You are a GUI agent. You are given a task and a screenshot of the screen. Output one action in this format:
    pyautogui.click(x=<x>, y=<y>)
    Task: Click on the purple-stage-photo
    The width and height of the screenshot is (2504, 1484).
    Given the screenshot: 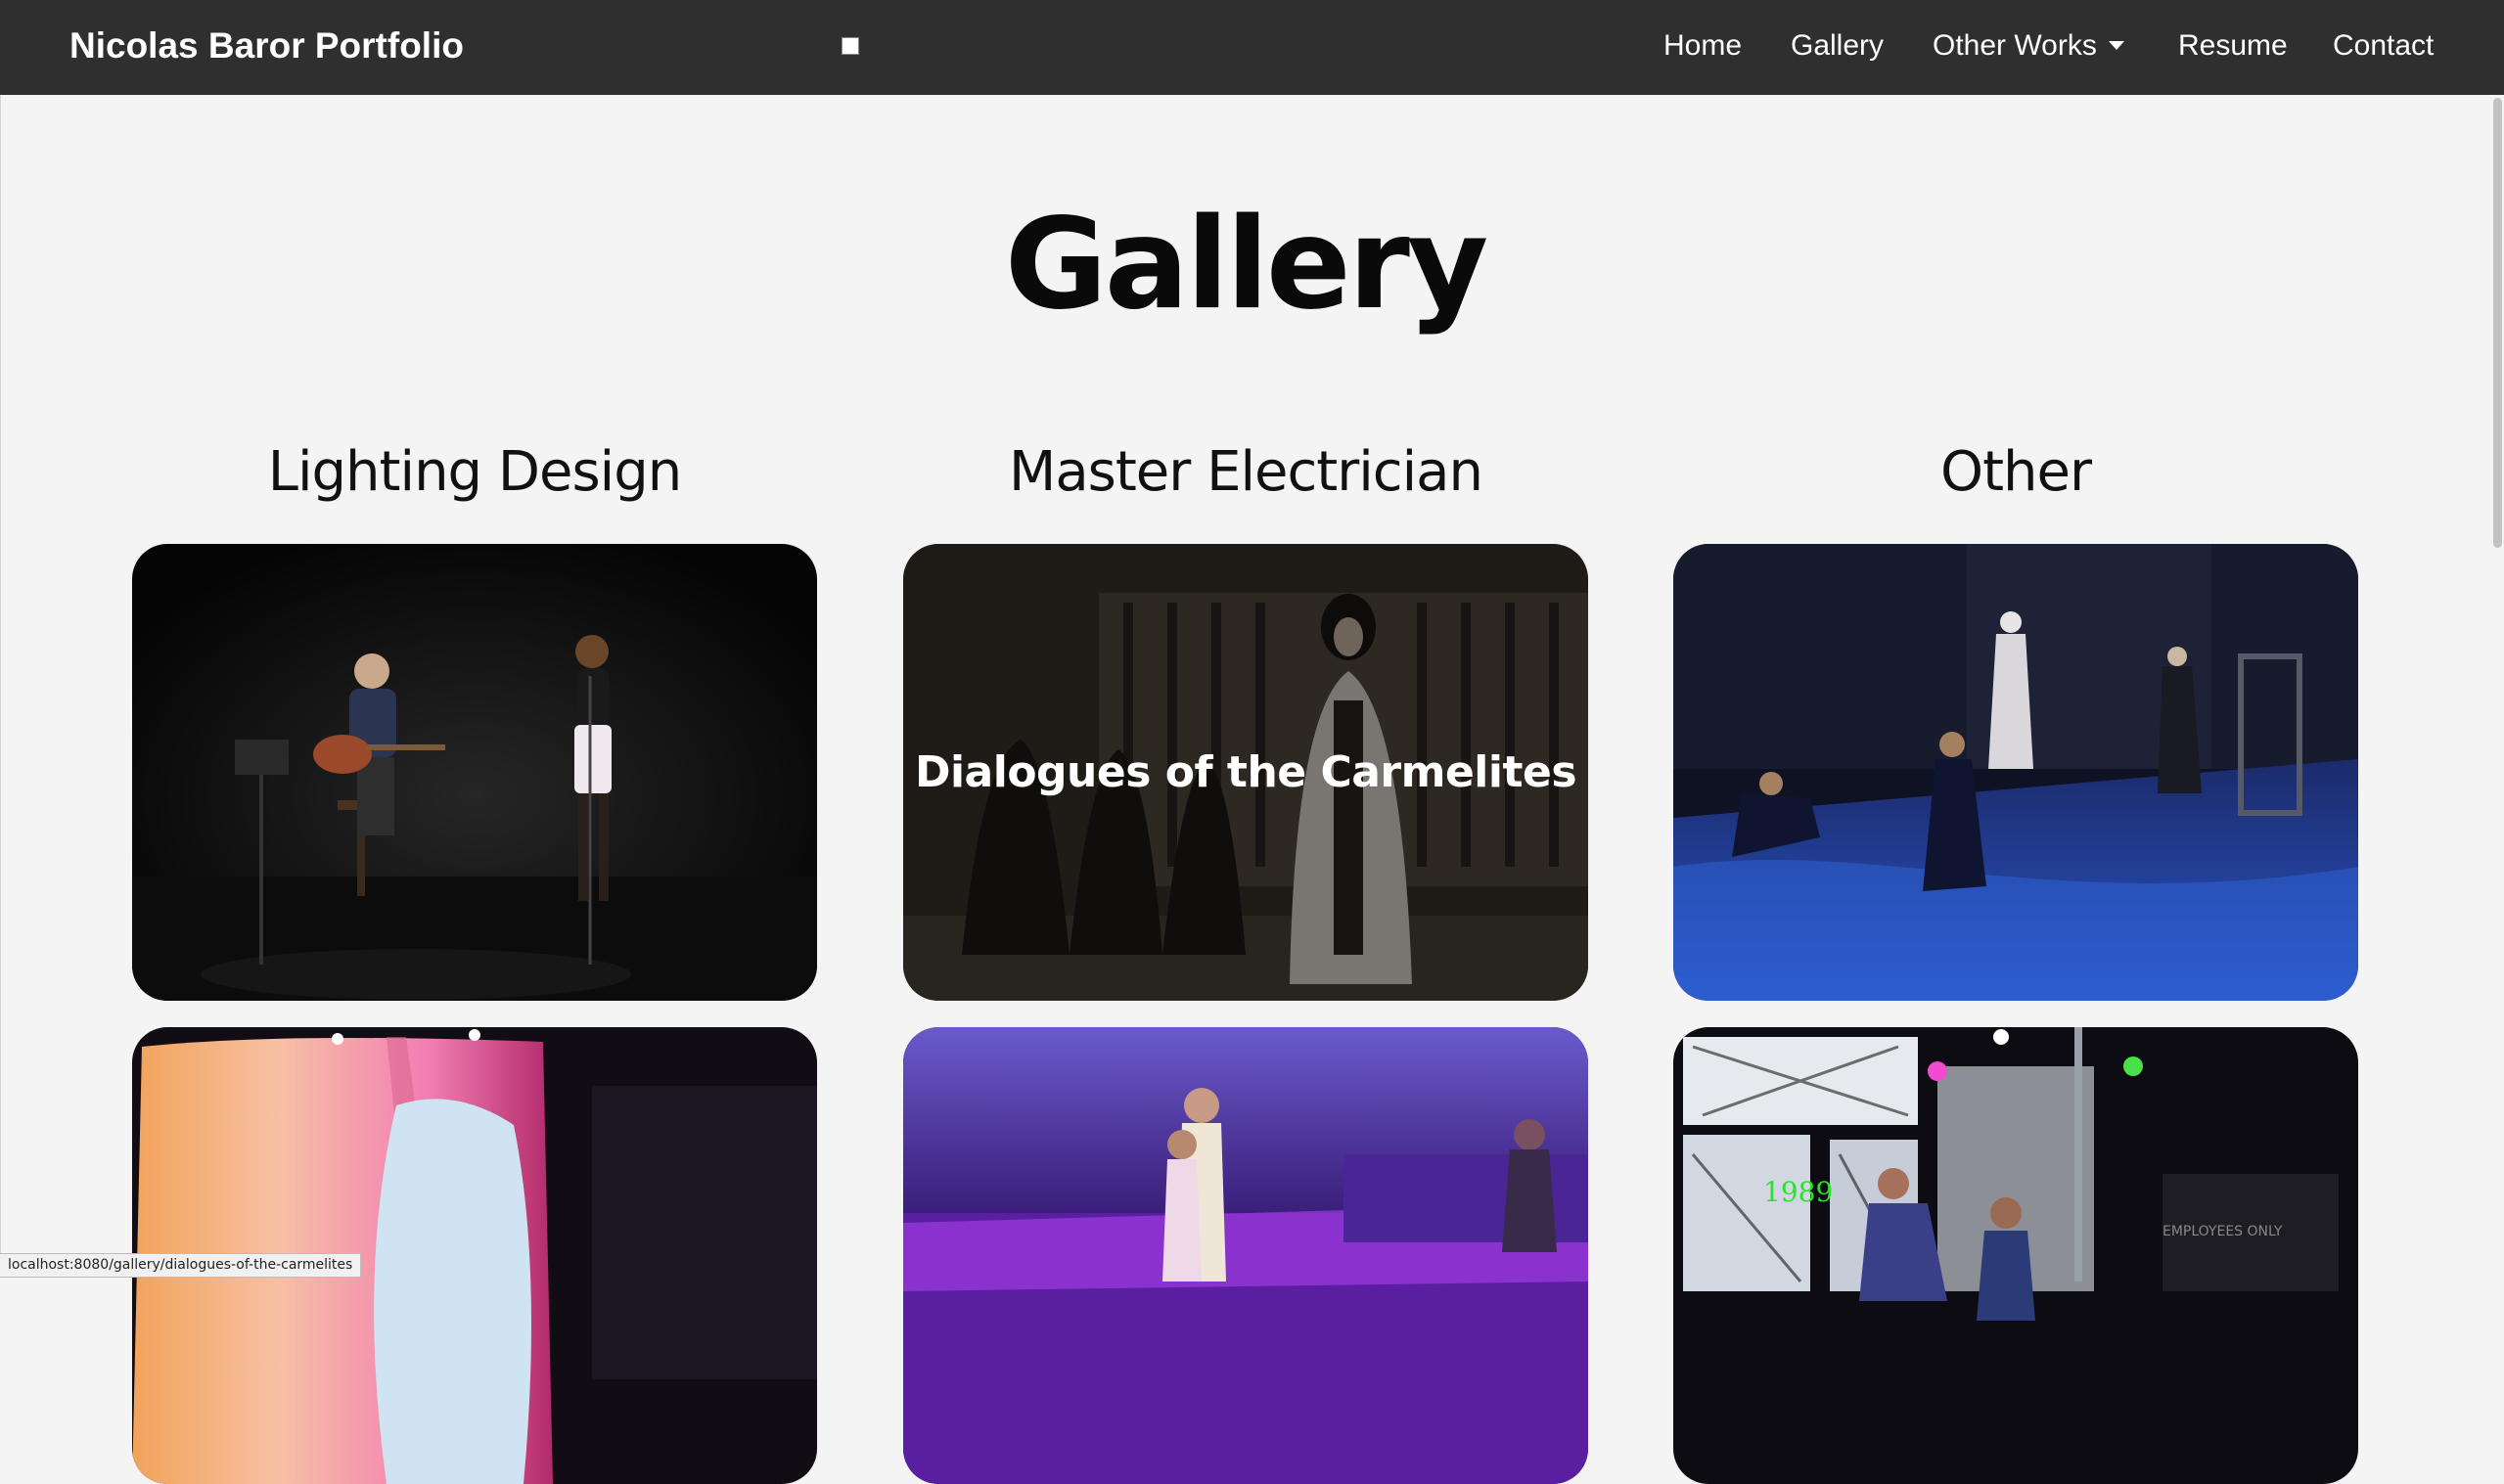 What is the action you would take?
    pyautogui.click(x=1245, y=1255)
    